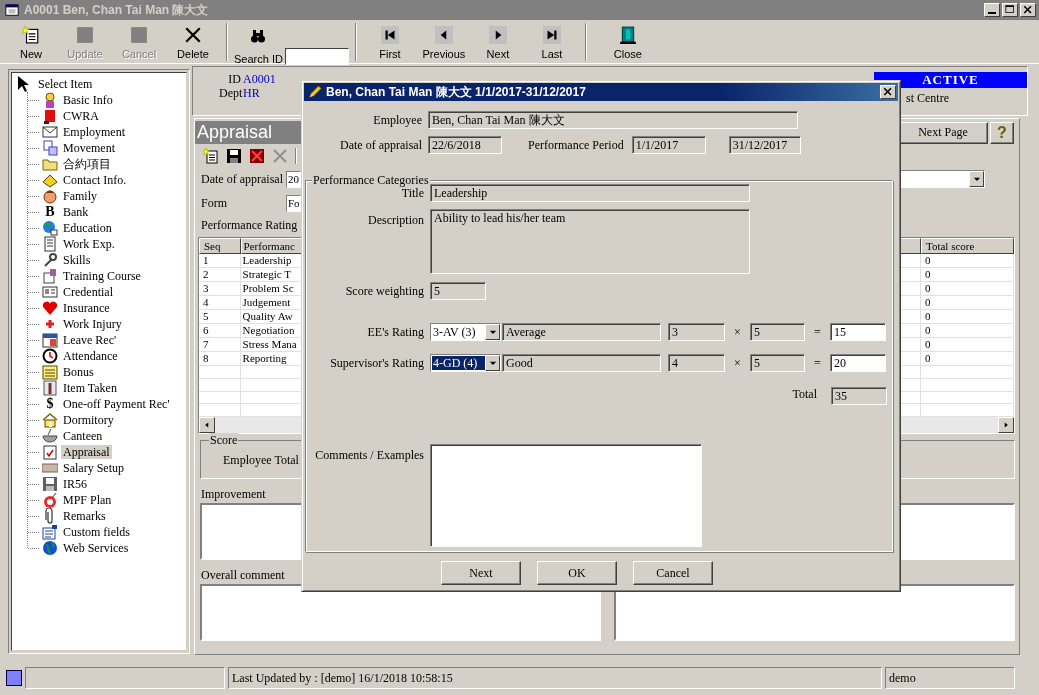  Describe the element at coordinates (590, 193) in the screenshot. I see `title-field: Leadership` at that location.